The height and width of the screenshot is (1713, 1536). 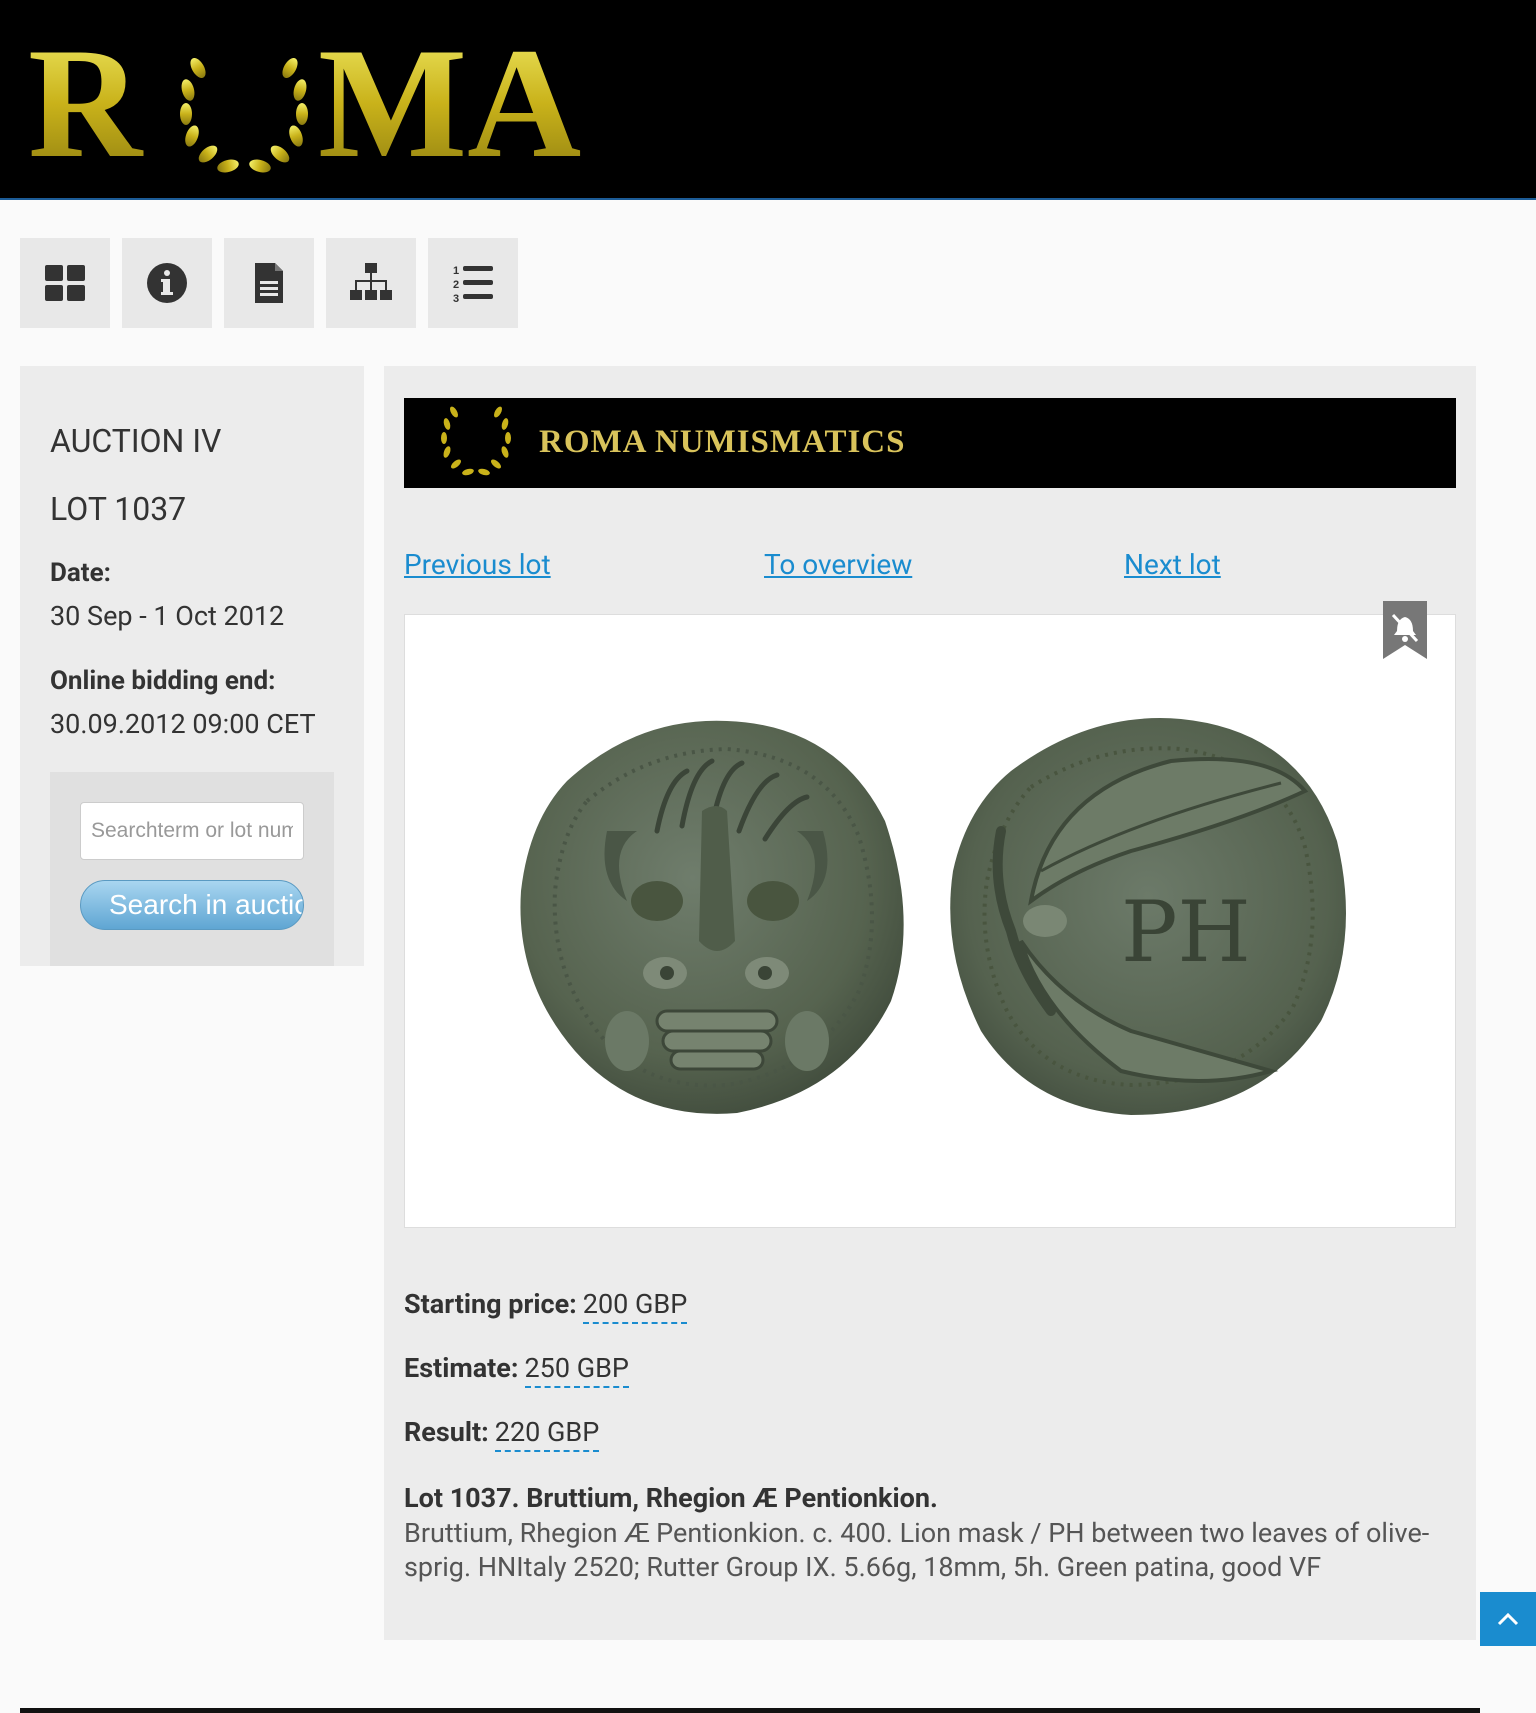 What do you see at coordinates (167, 616) in the screenshot?
I see `date-value: 30 Sep - 1 Oct 2012` at bounding box center [167, 616].